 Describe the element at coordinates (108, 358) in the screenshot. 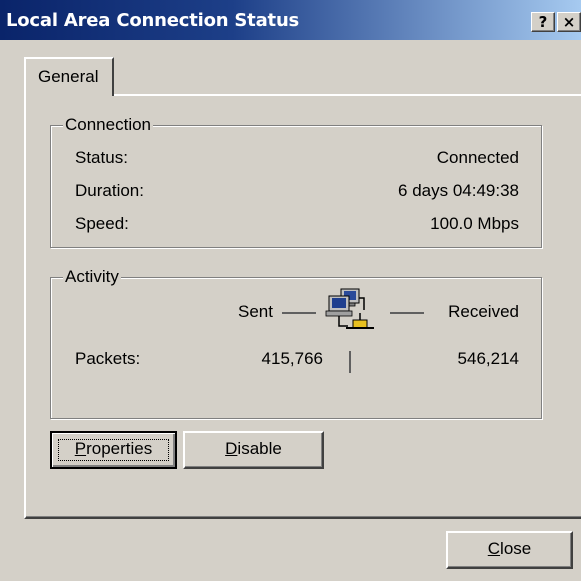

I see `packets-label: Packets:` at that location.